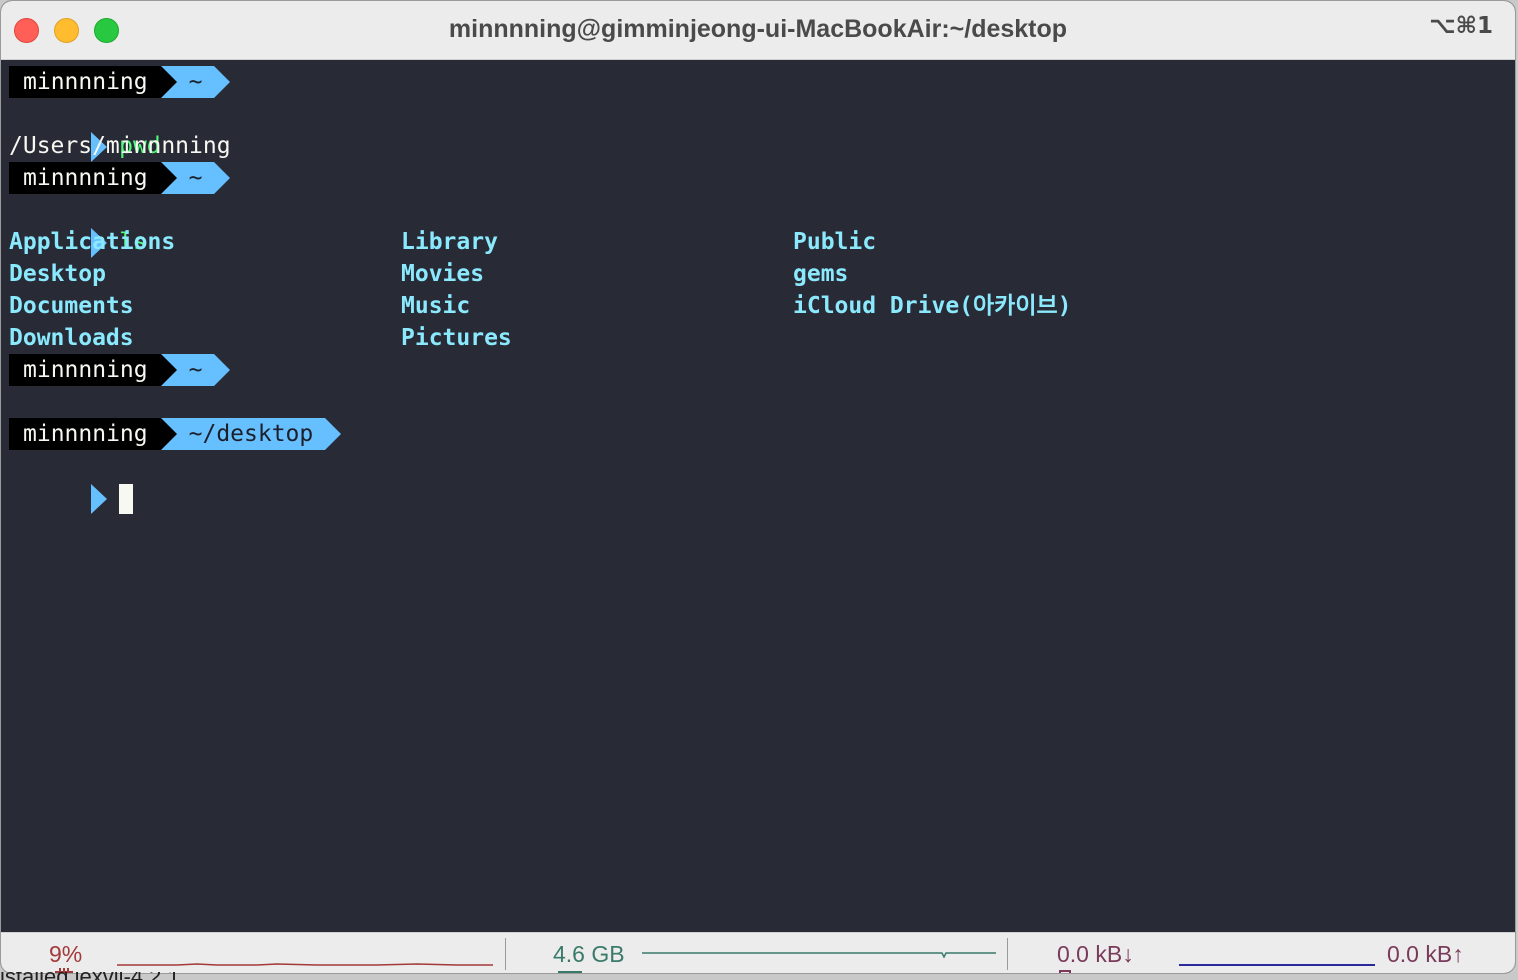  Describe the element at coordinates (92, 242) in the screenshot. I see `ls-entry: Applications` at that location.